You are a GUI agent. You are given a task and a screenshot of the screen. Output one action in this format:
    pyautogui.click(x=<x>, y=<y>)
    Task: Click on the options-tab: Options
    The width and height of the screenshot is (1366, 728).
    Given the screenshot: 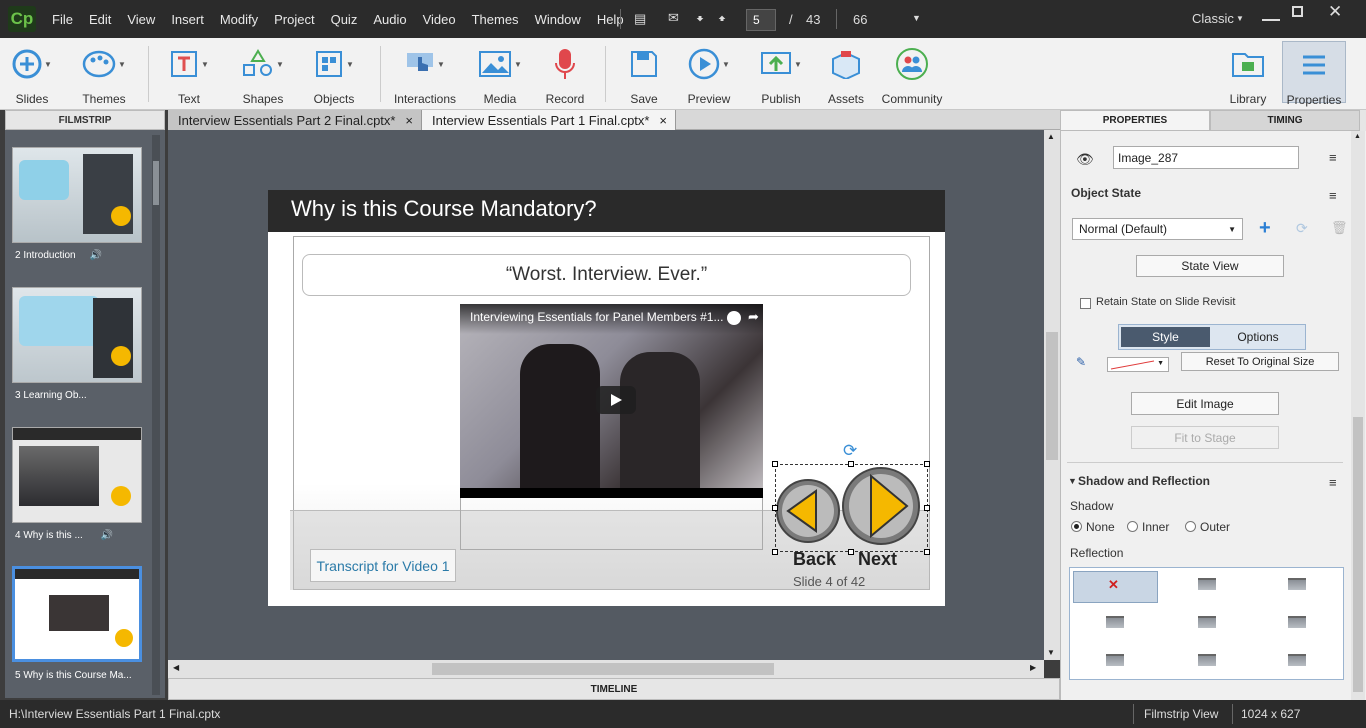 What is the action you would take?
    pyautogui.click(x=1258, y=337)
    